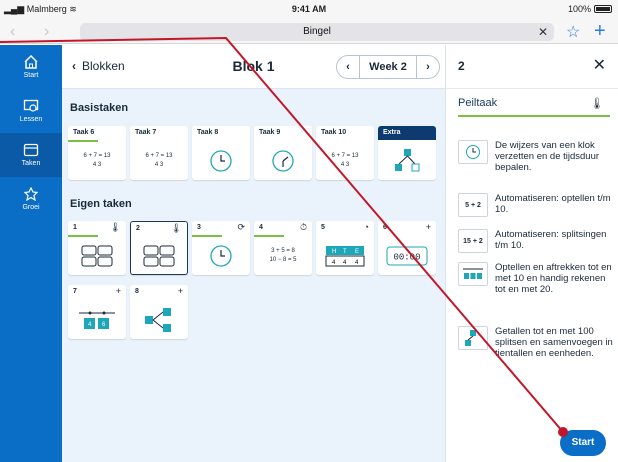 This screenshot has width=618, height=462. What do you see at coordinates (12, 32) in the screenshot?
I see `back-arrow-icon: ‹` at bounding box center [12, 32].